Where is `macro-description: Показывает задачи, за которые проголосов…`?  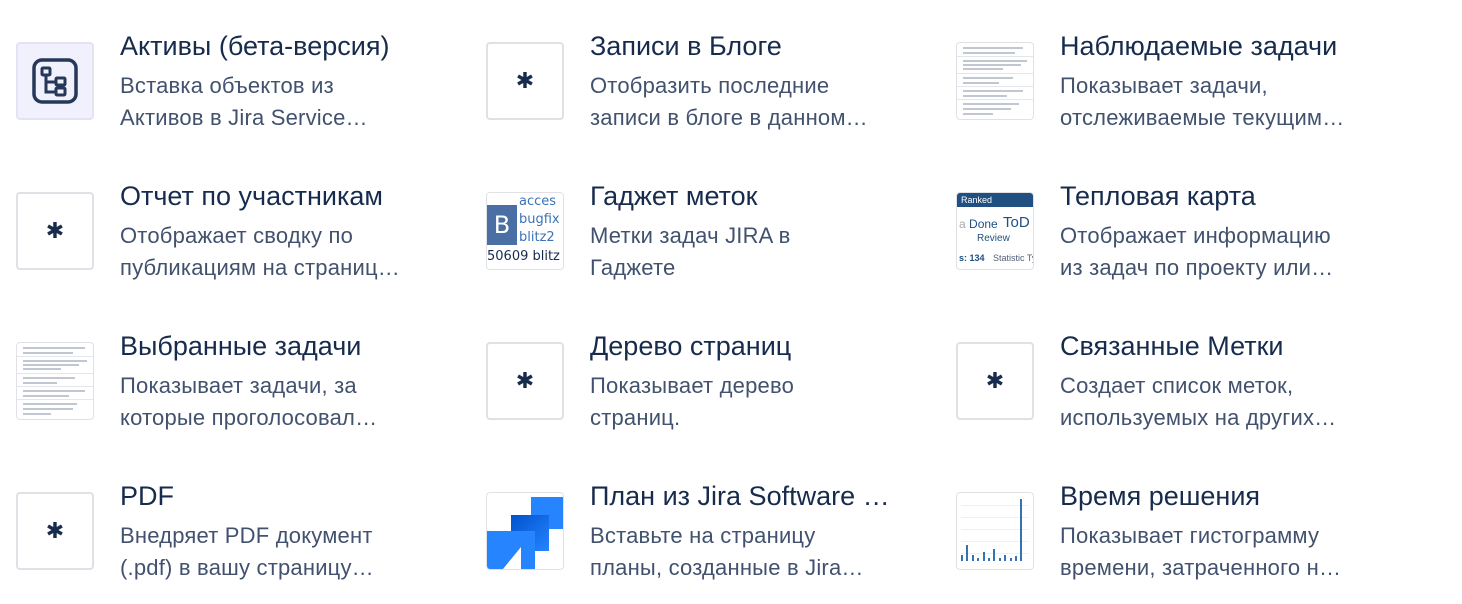 macro-description: Показывает задачи, за которые проголосов… is located at coordinates (270, 402).